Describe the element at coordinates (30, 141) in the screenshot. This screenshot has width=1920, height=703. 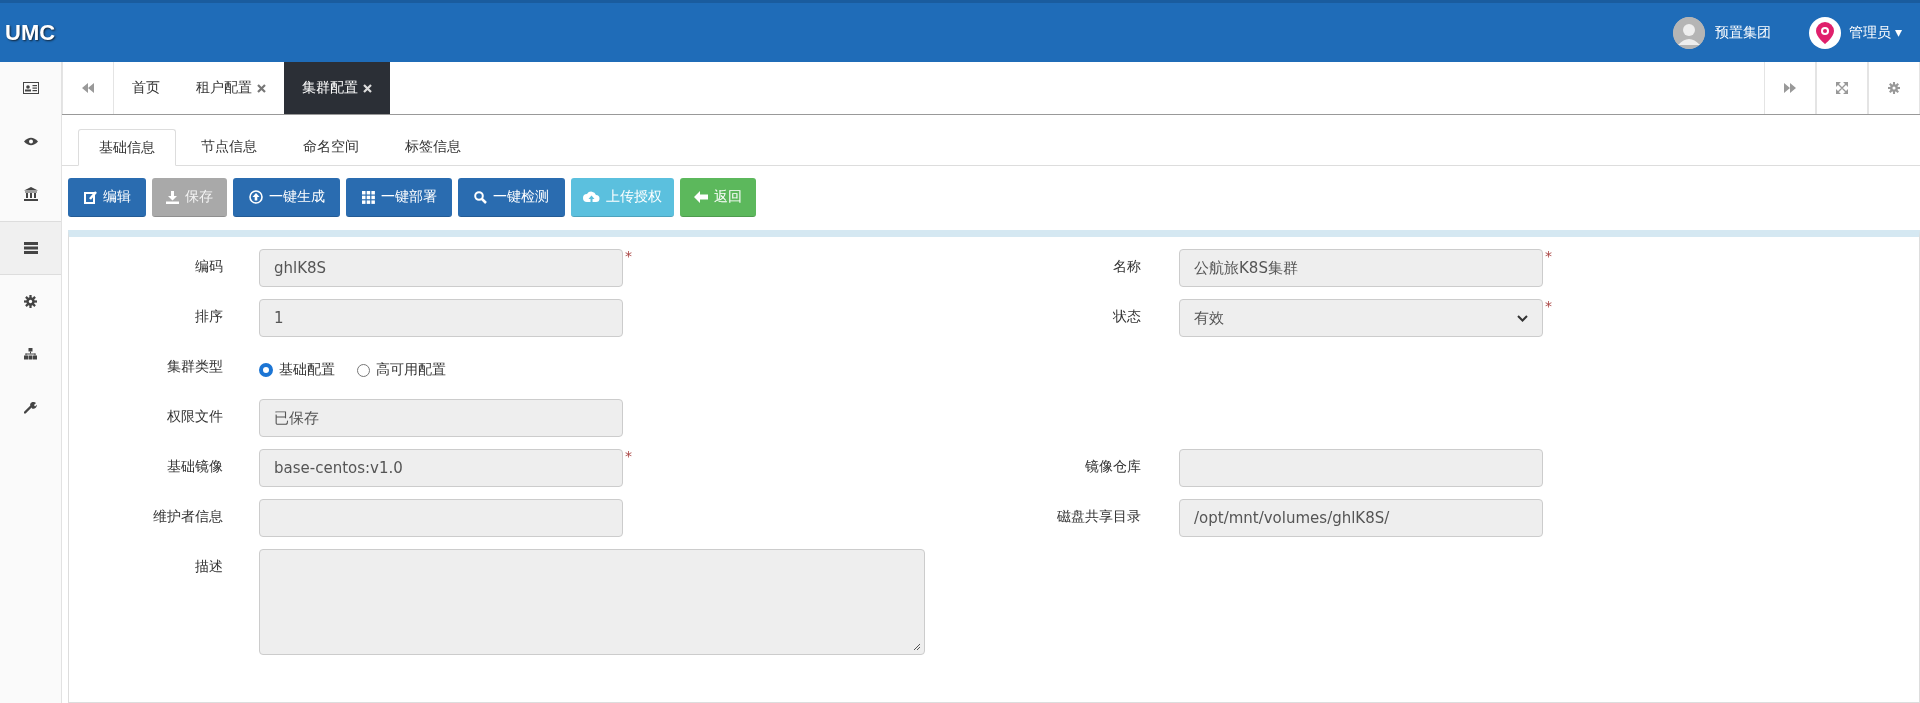
I see `eye-icon` at that location.